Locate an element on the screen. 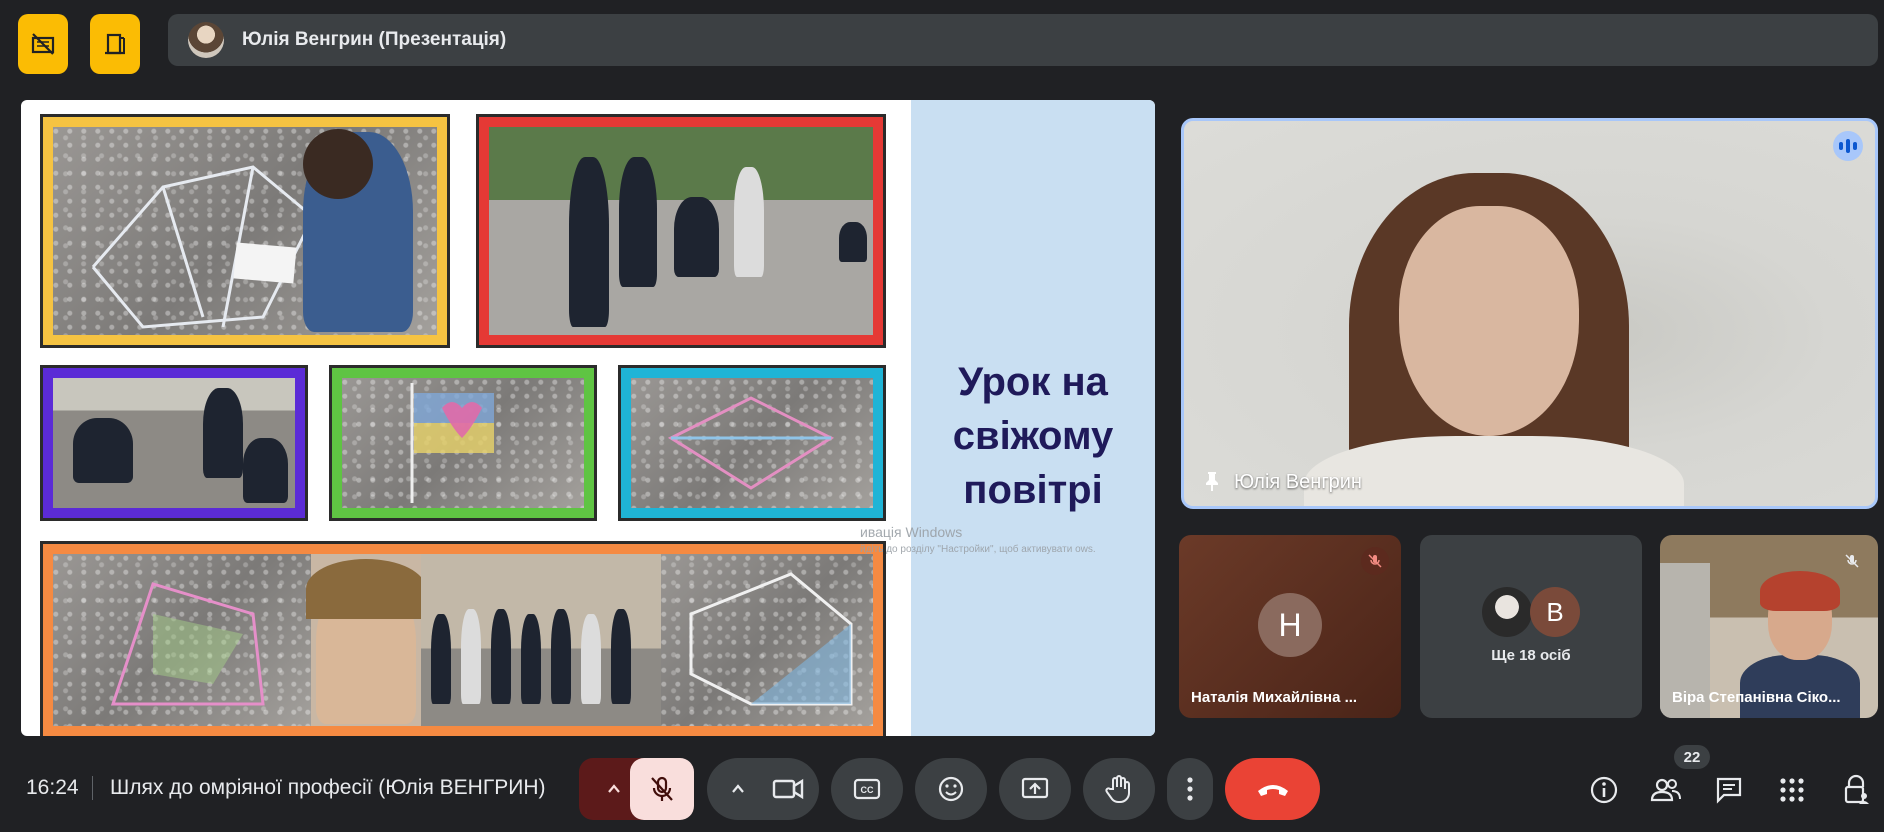 The height and width of the screenshot is (832, 1884). ukraine-flag-drawing is located at coordinates (452, 443).